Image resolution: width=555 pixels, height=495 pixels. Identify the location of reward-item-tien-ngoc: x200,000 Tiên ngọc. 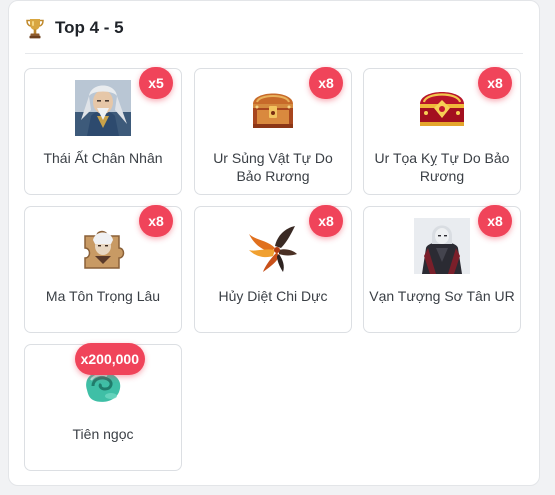
(103, 407).